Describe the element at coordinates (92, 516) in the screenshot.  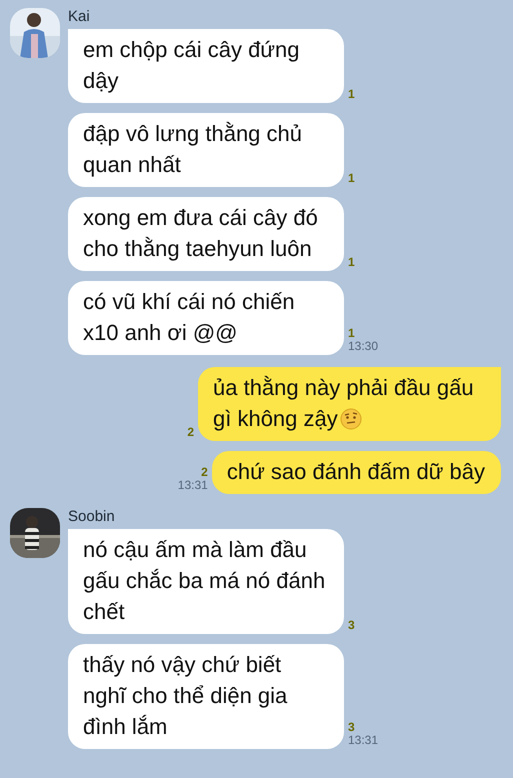
I see `sender-name: Soobin` at that location.